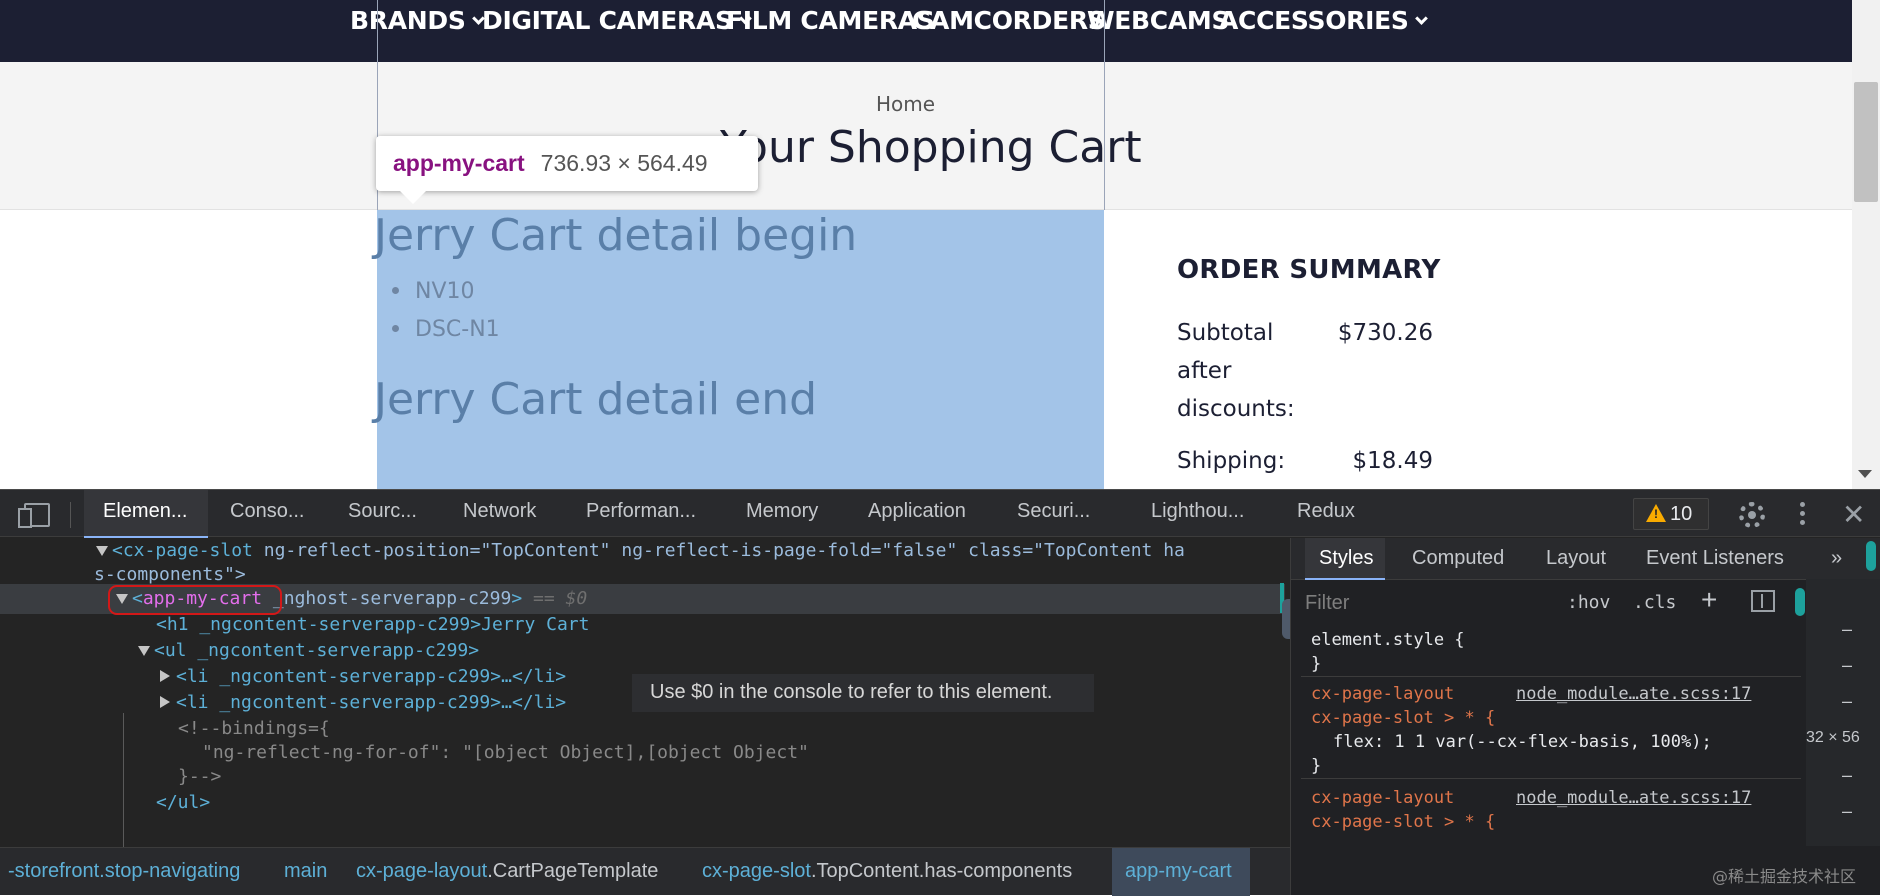 The width and height of the screenshot is (1880, 896). Describe the element at coordinates (1853, 514) in the screenshot. I see `close-icon: ✕` at that location.